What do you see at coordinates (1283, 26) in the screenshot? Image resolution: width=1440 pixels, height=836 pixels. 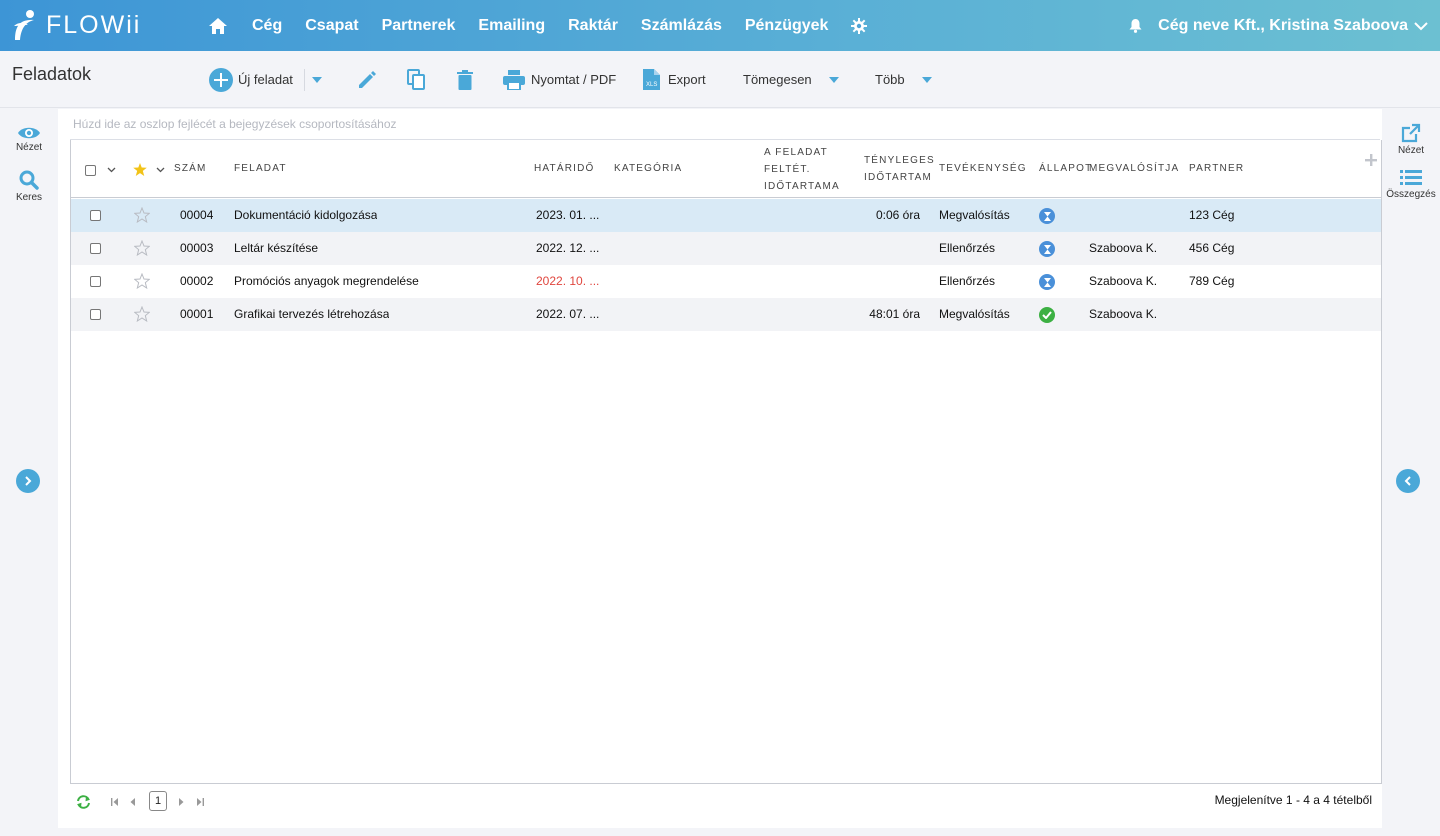 I see `user-label: Cég neve Kft., Kristina Szaboova` at bounding box center [1283, 26].